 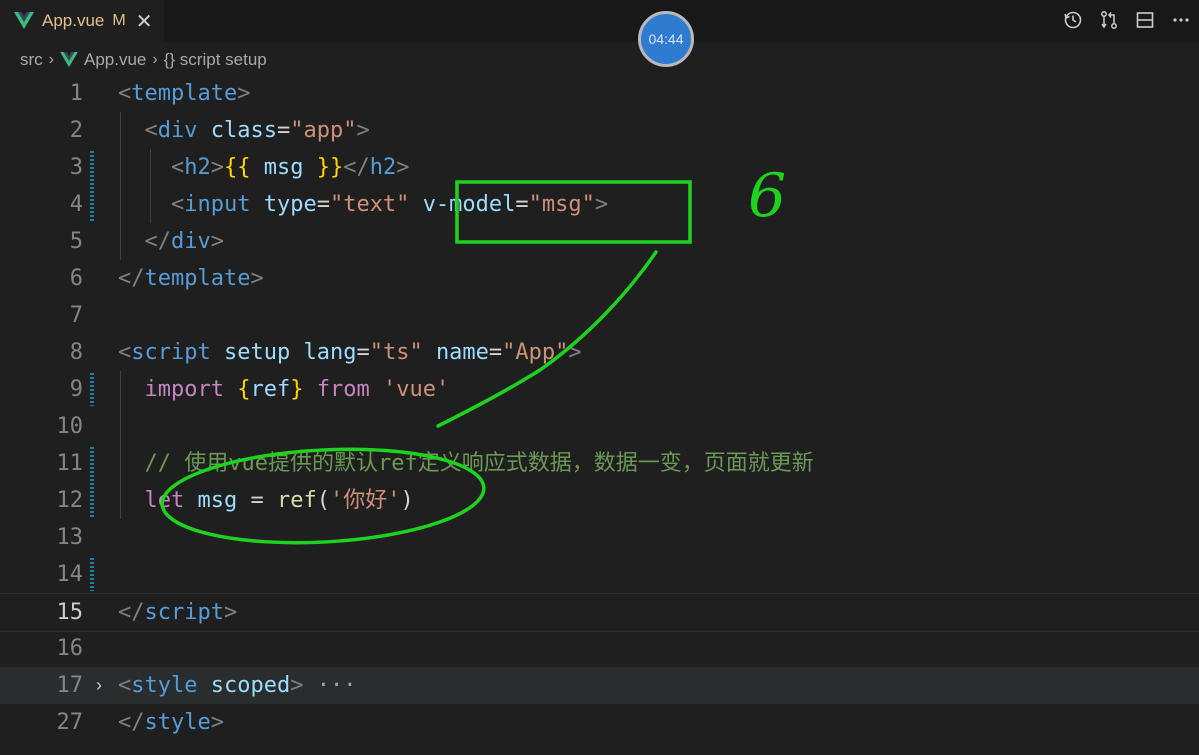 What do you see at coordinates (266, 500) in the screenshot?
I see `code-text: let msg = ref('你好')` at bounding box center [266, 500].